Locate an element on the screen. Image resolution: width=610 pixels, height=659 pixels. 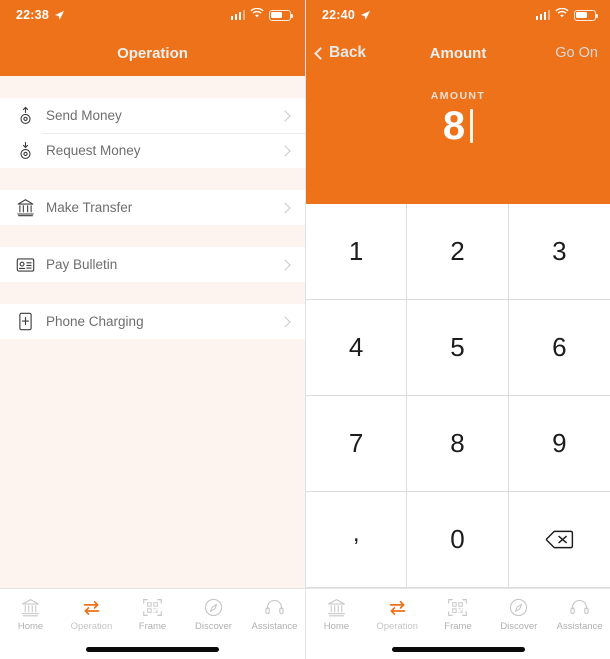
amount-display: AMOUNT 8 is located at coordinates (458, 140).